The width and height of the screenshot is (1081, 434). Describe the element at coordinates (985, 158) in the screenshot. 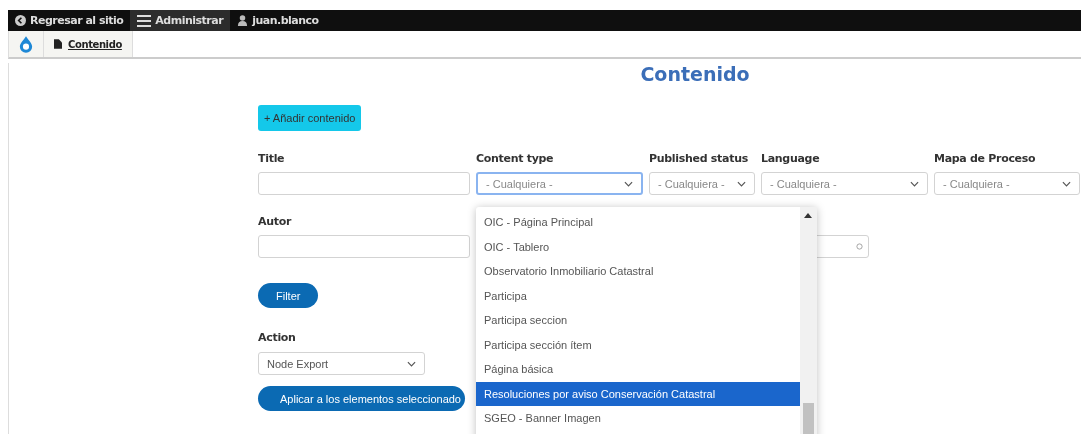

I see `field-label: Mapa de Proceso` at that location.